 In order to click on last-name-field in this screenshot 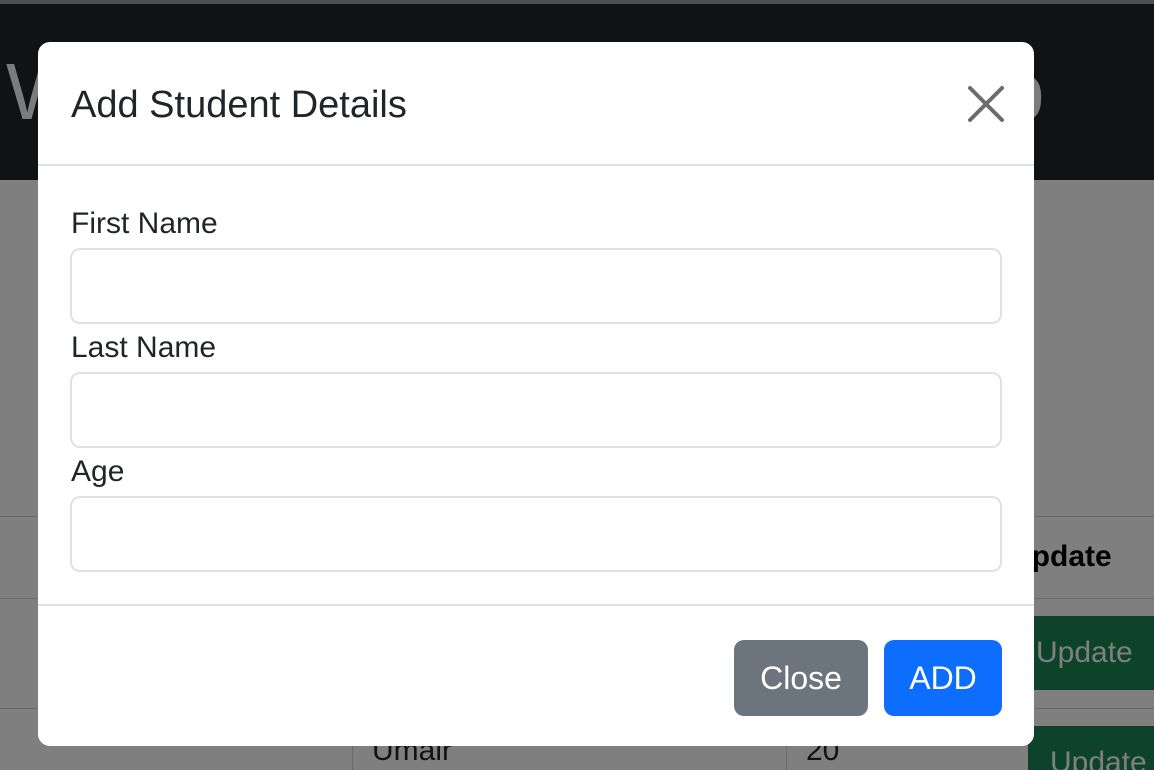, I will do `click(536, 410)`.